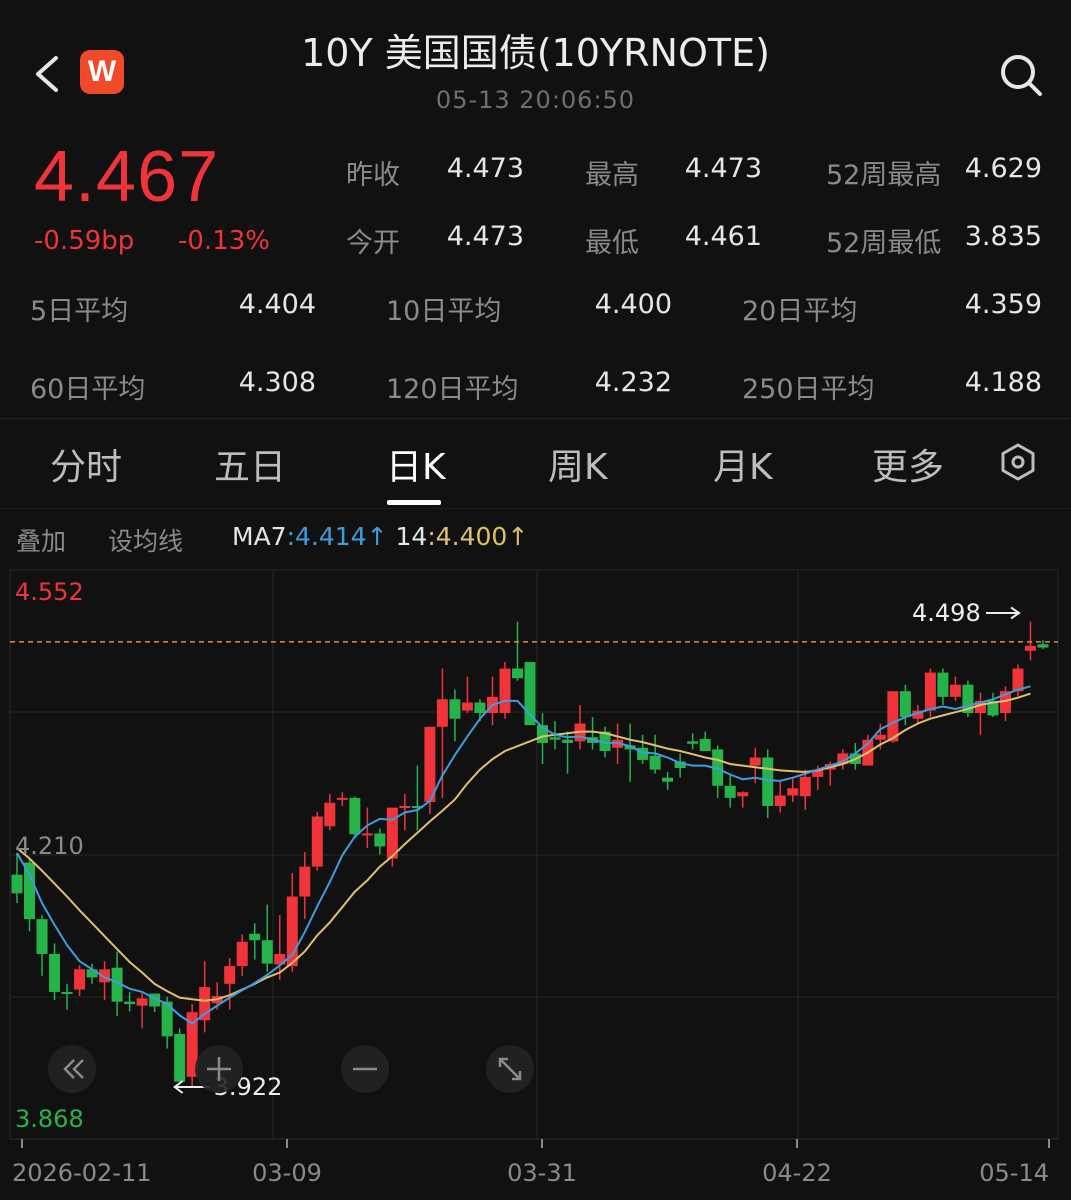 This screenshot has height=1200, width=1071. What do you see at coordinates (88, 389) in the screenshot?
I see `avg-label-60d: 60日平均` at bounding box center [88, 389].